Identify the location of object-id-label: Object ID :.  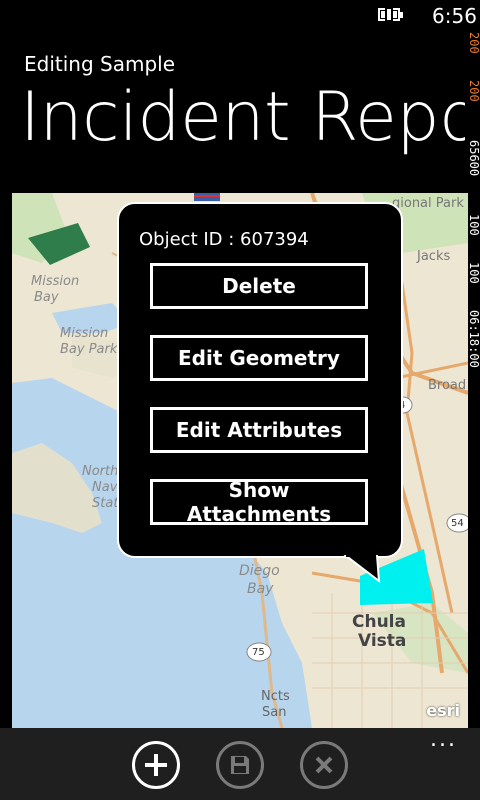
(187, 239).